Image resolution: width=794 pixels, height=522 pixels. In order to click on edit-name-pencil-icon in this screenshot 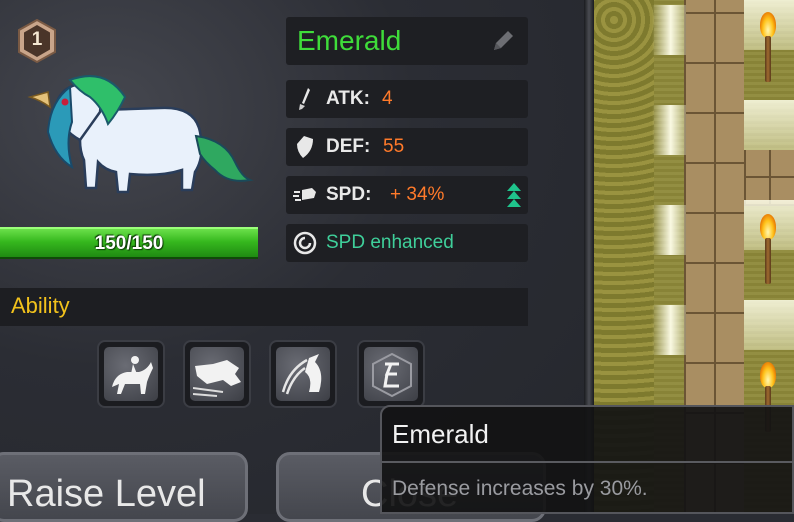, I will do `click(503, 41)`.